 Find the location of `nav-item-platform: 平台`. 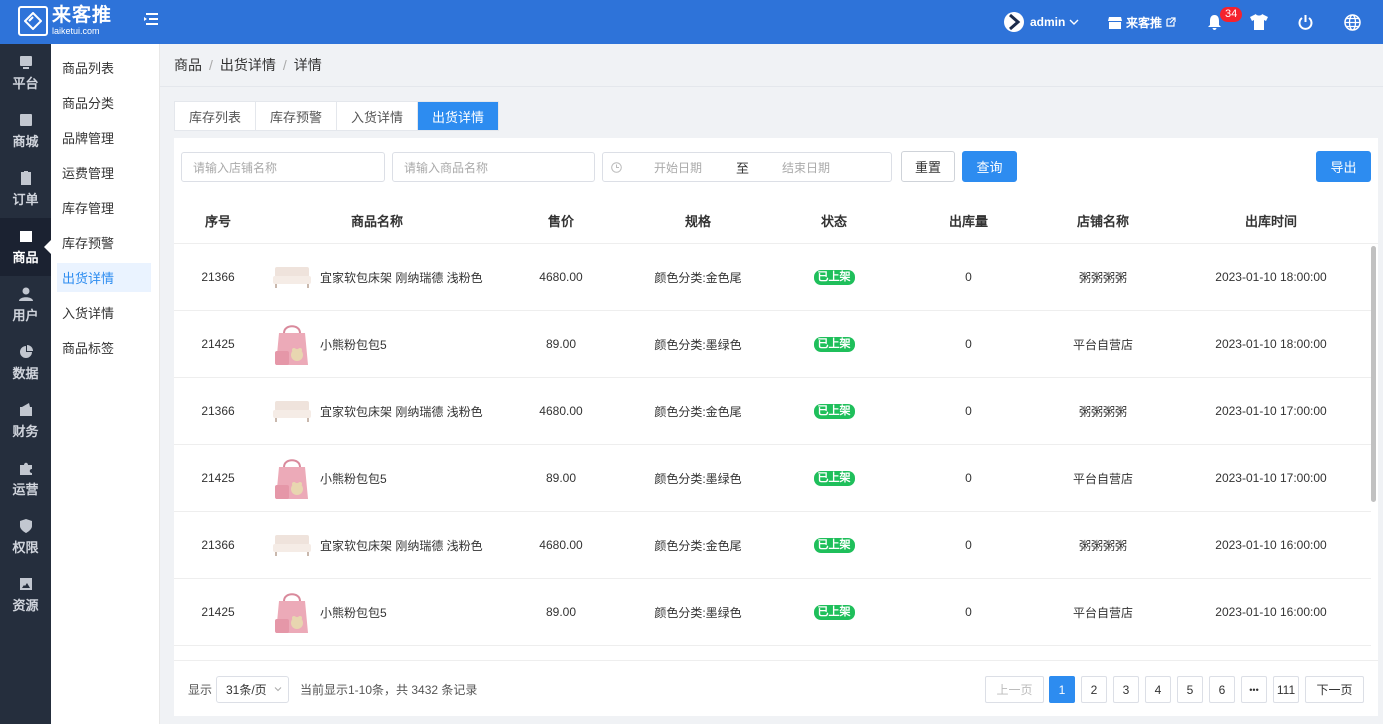

nav-item-platform: 平台 is located at coordinates (25, 73).